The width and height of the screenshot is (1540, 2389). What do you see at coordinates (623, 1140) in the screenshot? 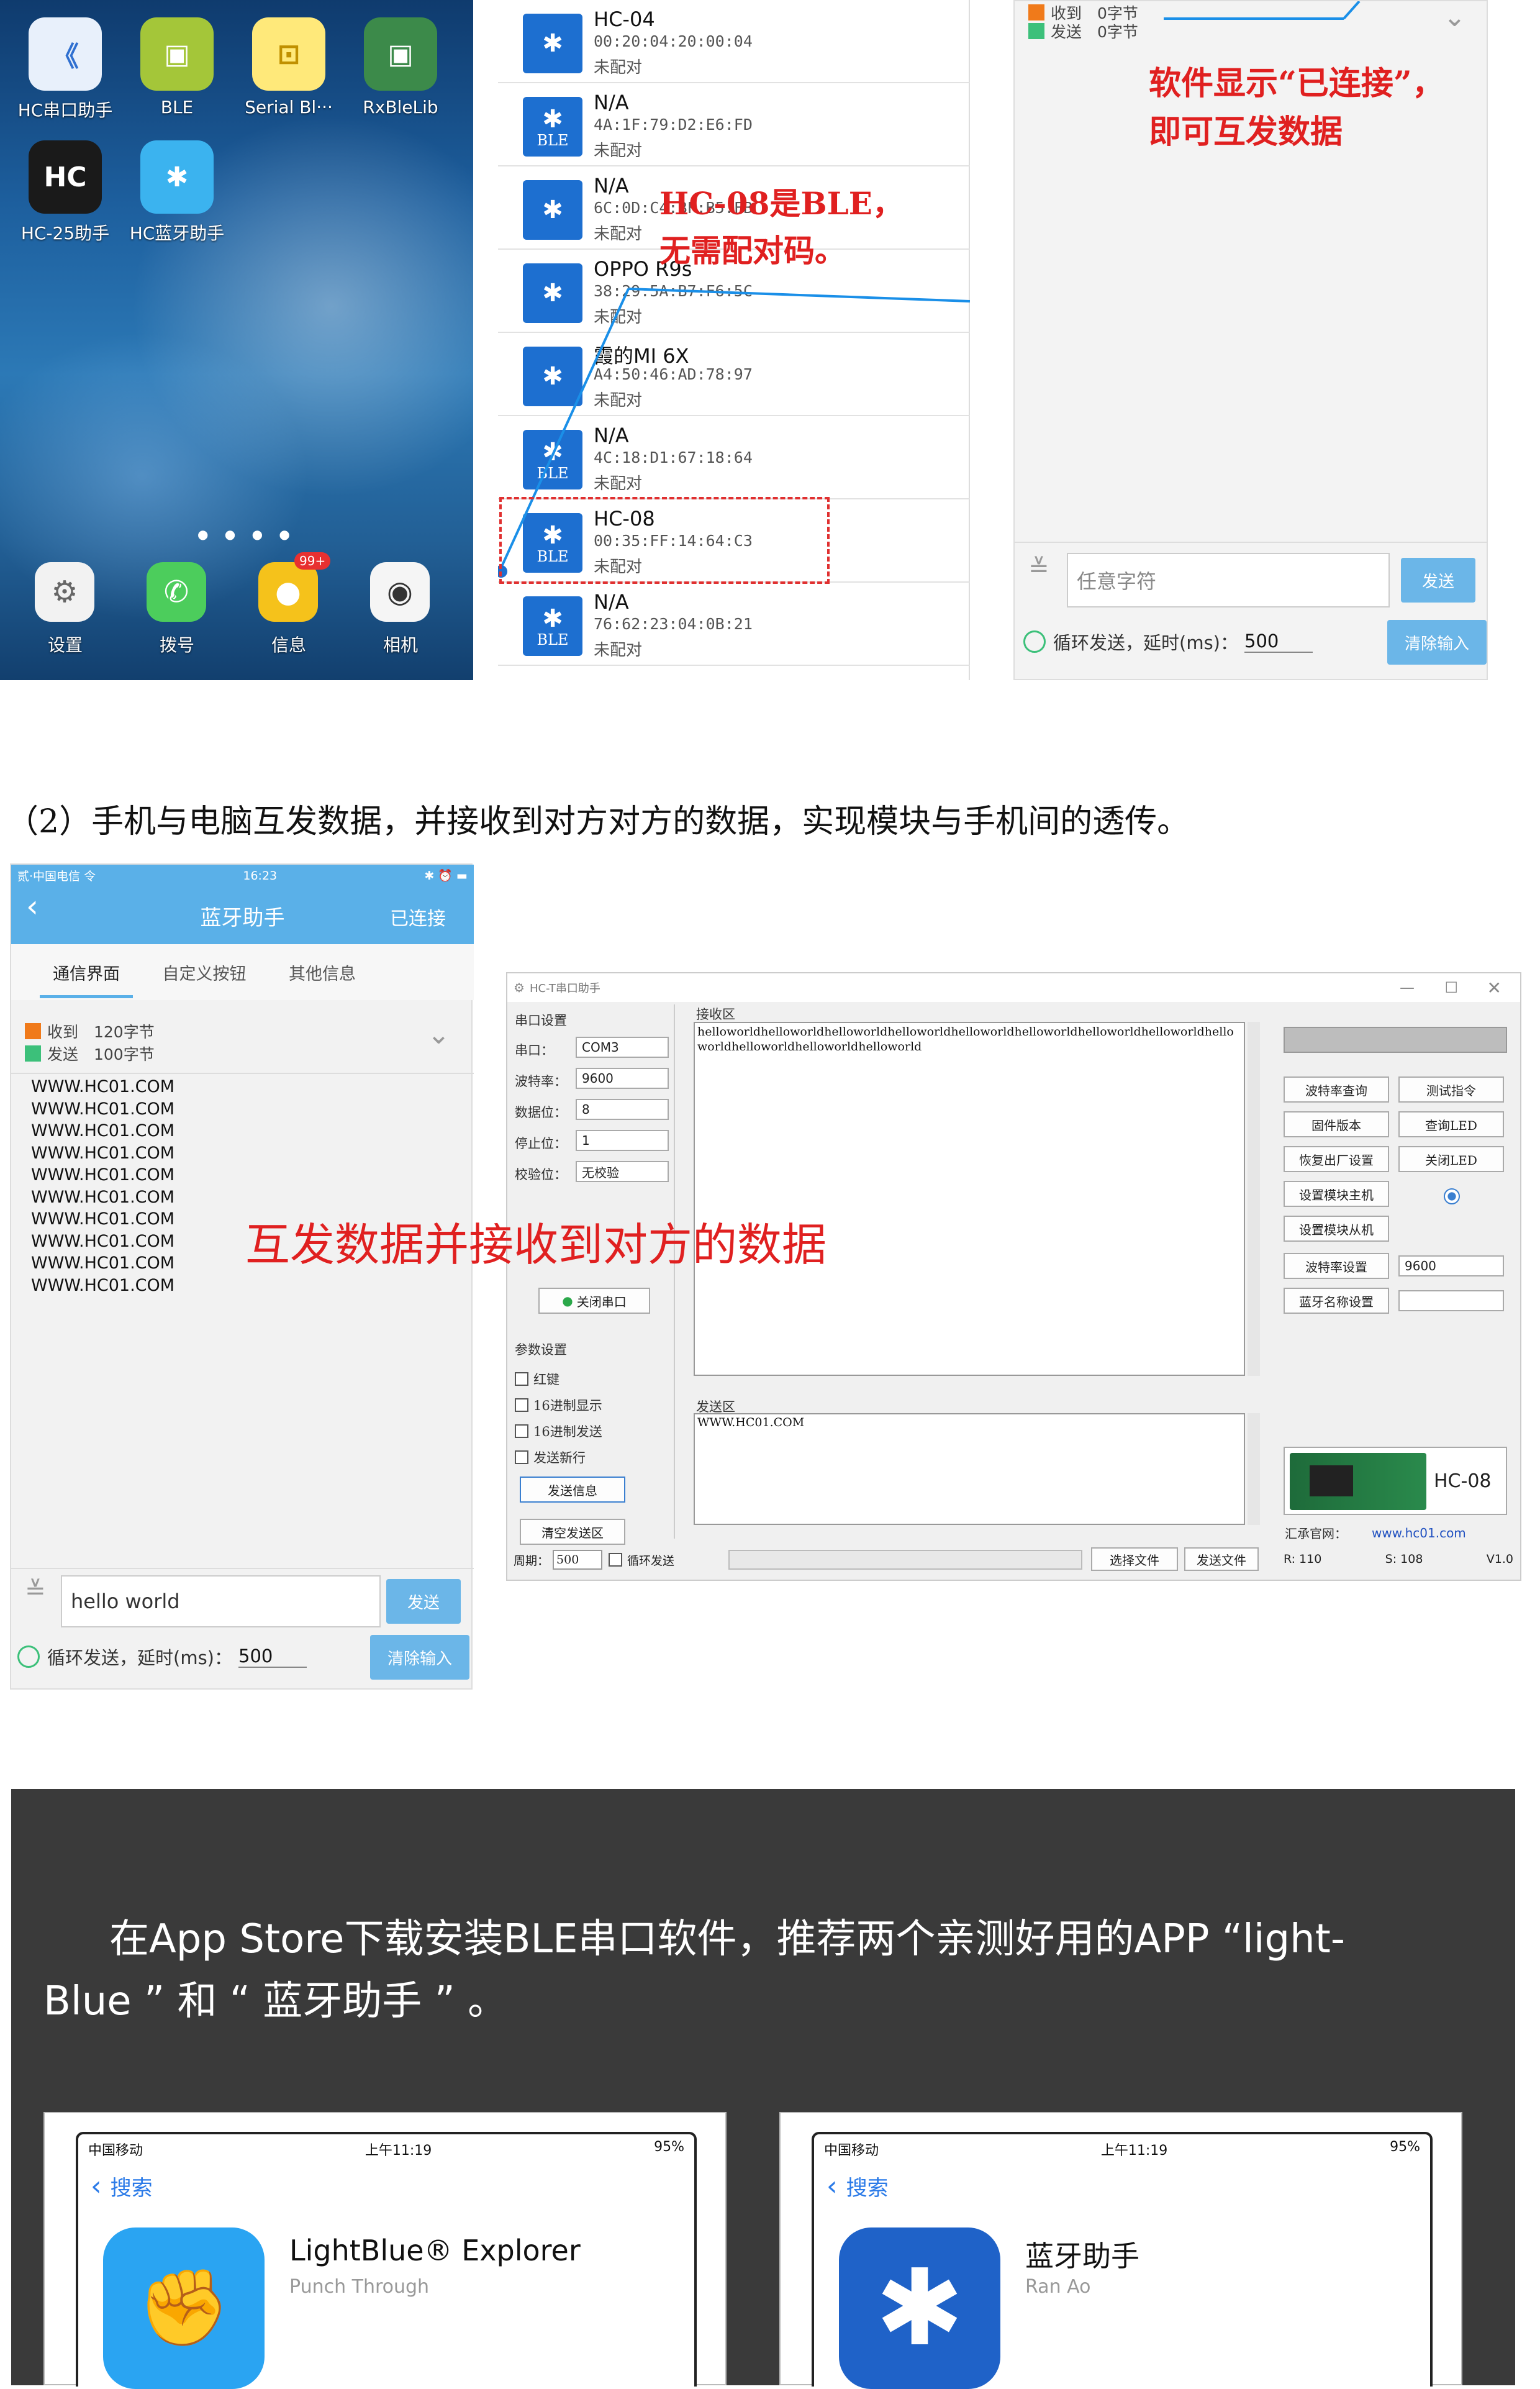
I see `stop-bits-select: 1` at bounding box center [623, 1140].